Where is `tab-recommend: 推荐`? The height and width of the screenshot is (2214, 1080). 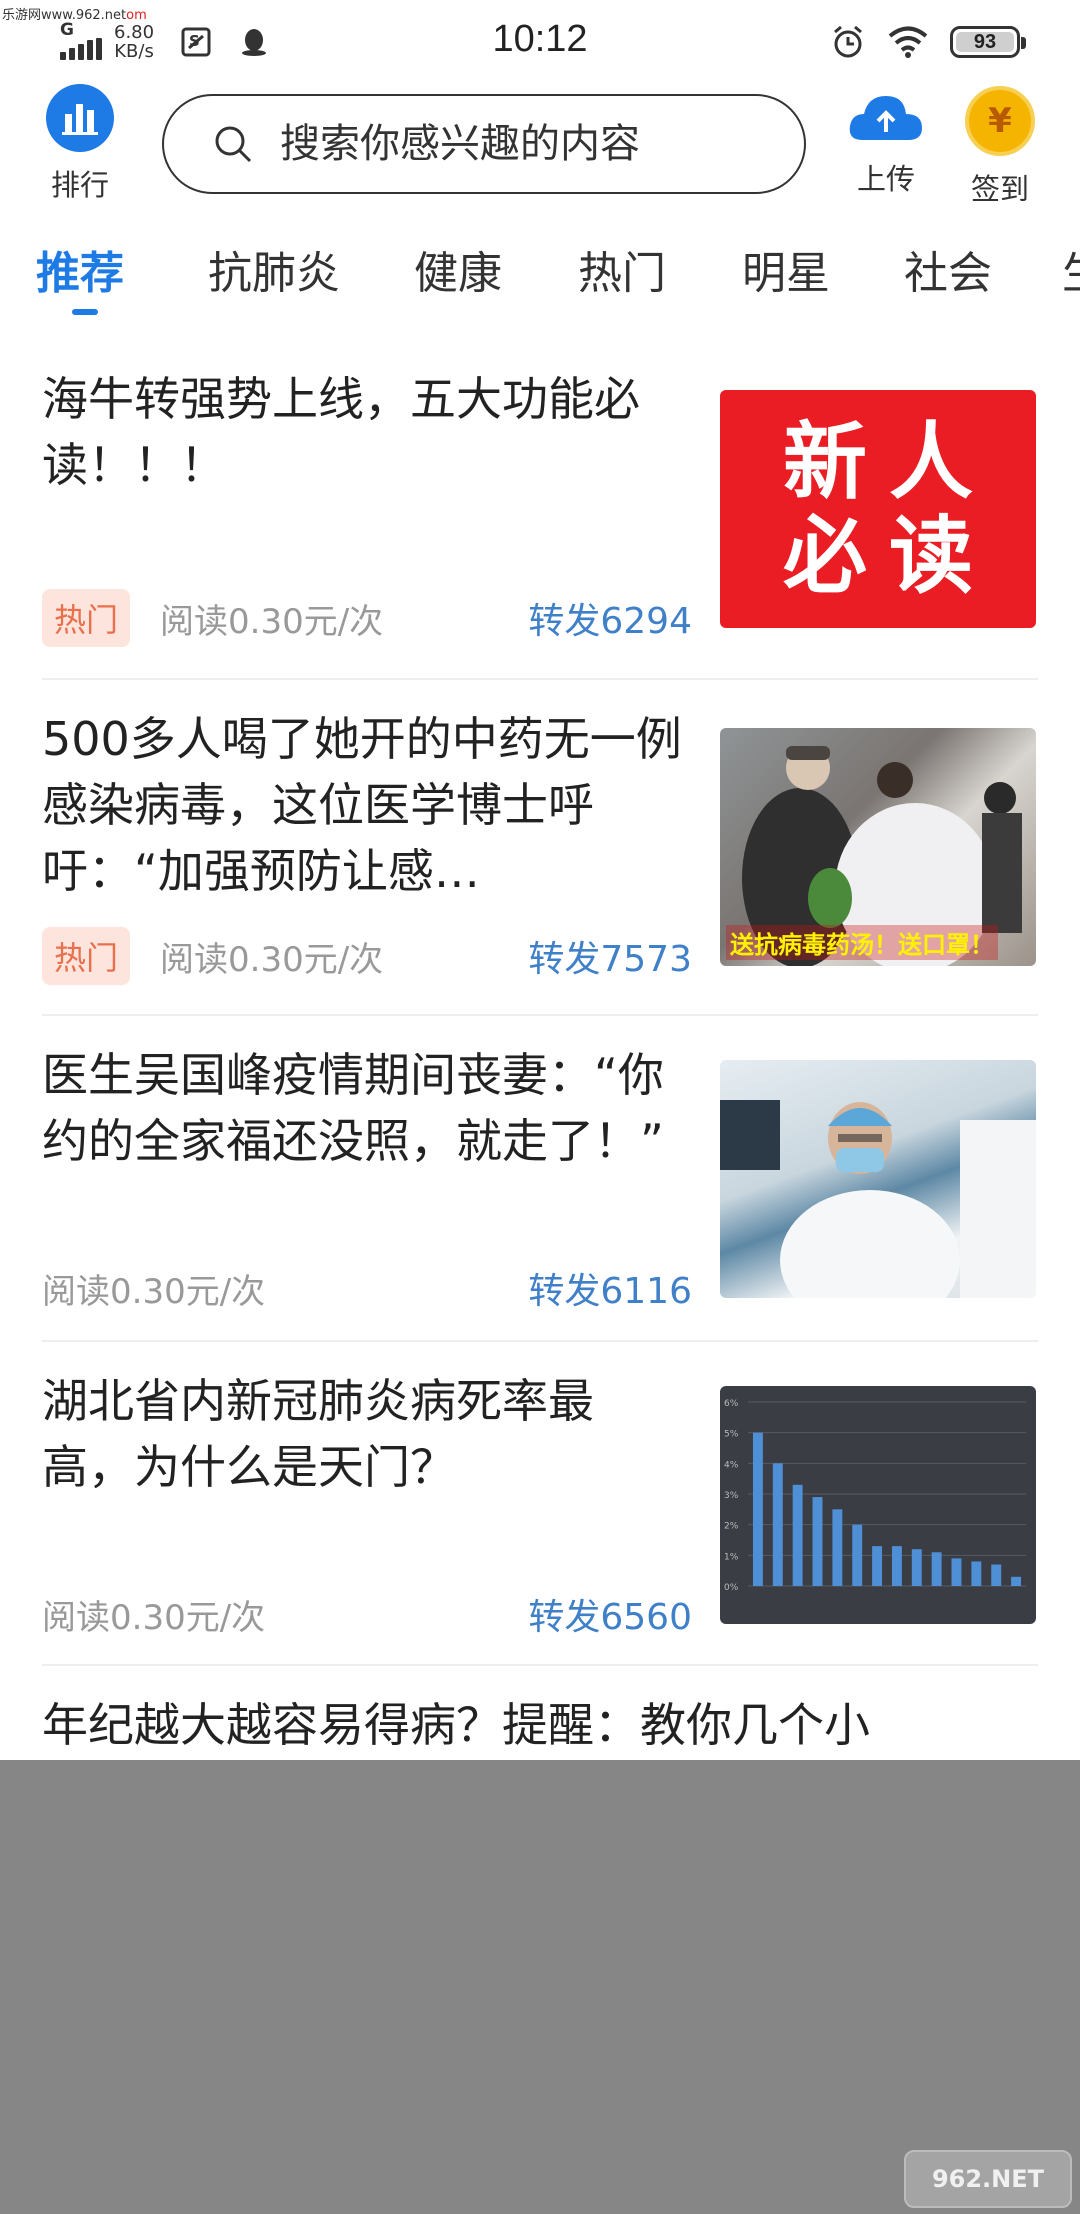
tab-recommend: 推荐 is located at coordinates (80, 269).